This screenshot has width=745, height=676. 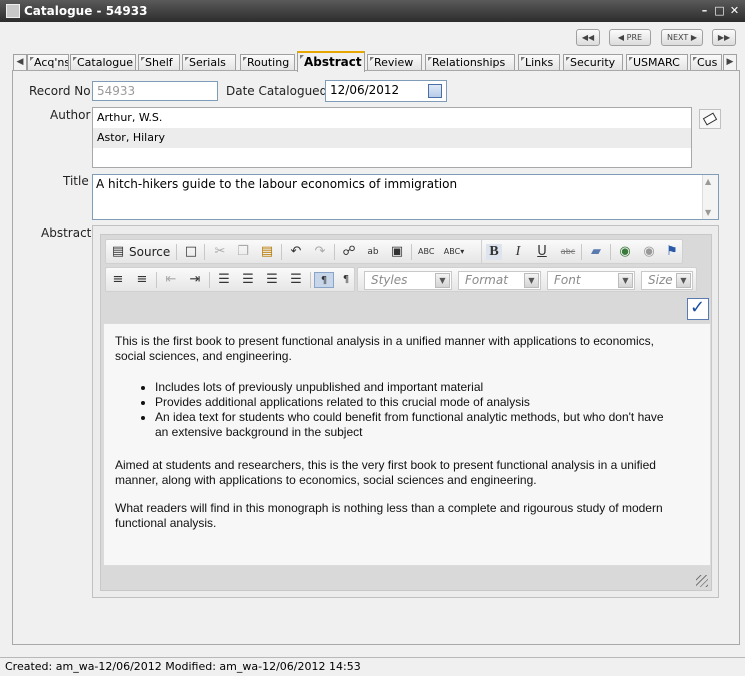 I want to click on author-label: Author, so click(x=70, y=115).